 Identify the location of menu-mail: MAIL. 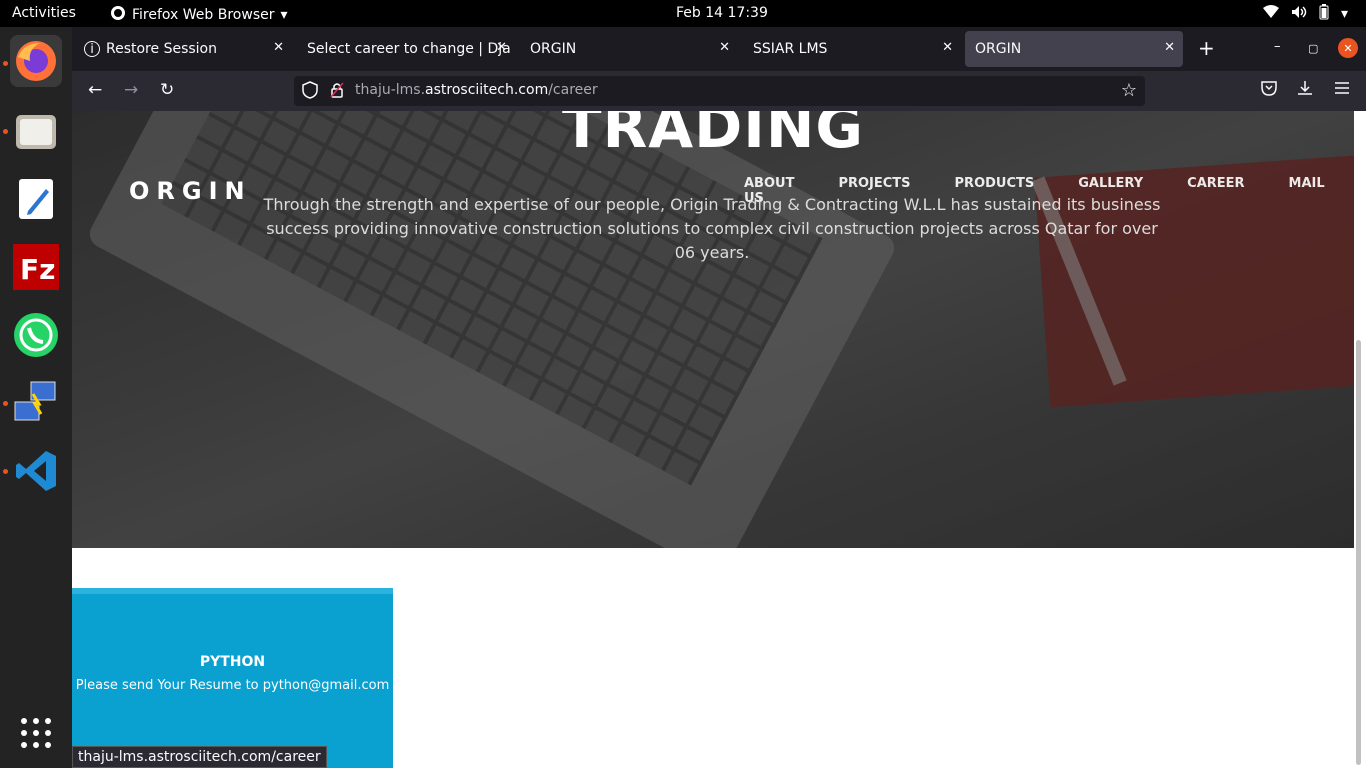
(1307, 191).